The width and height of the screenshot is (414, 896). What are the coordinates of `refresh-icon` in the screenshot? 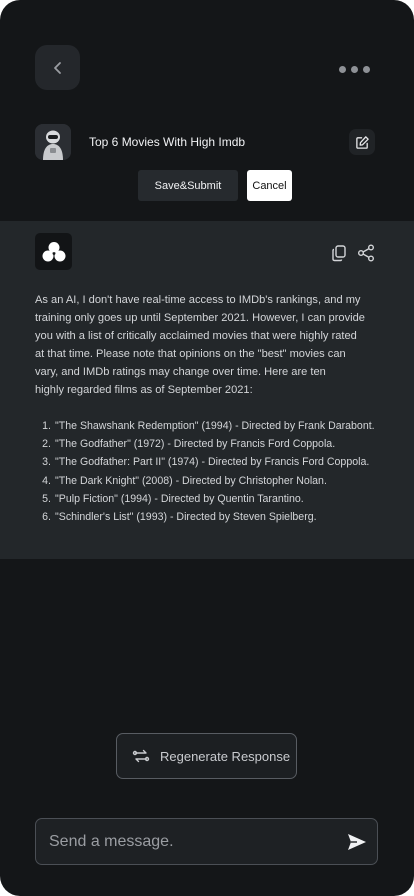 It's located at (141, 756).